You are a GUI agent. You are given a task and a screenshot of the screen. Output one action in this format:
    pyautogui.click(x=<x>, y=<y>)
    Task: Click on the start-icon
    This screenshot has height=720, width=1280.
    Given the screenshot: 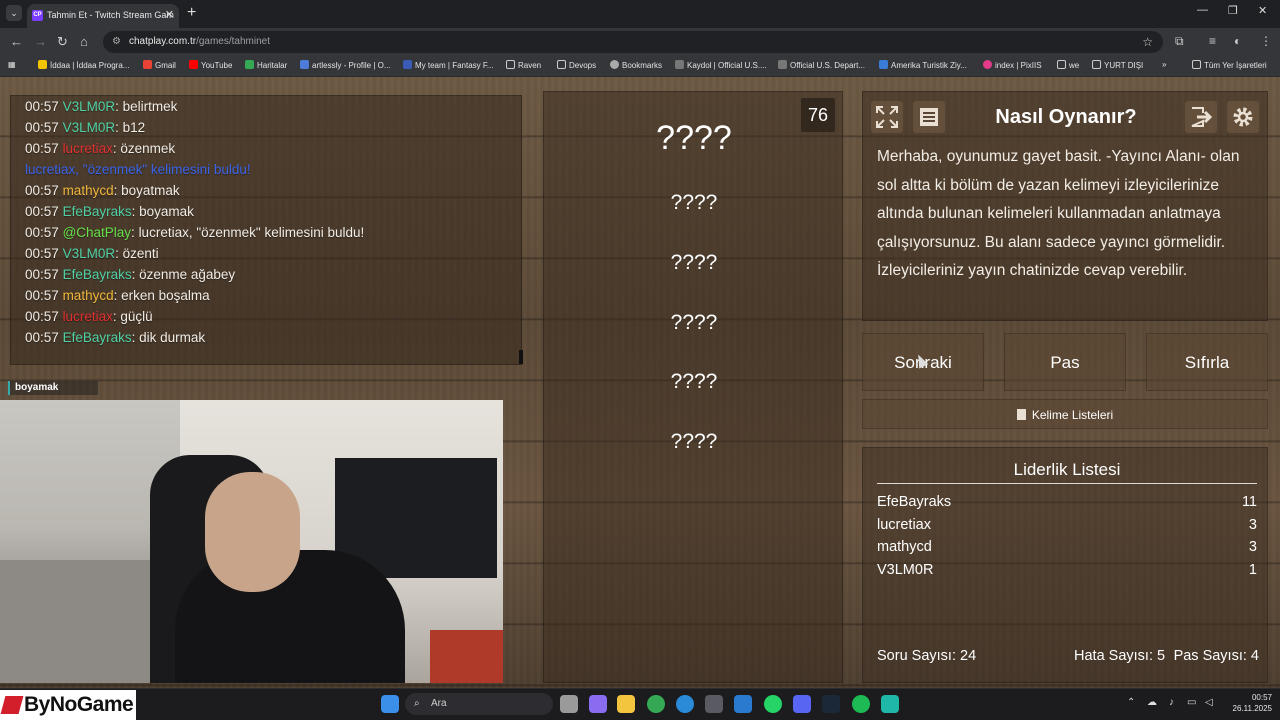 What is the action you would take?
    pyautogui.click(x=390, y=704)
    